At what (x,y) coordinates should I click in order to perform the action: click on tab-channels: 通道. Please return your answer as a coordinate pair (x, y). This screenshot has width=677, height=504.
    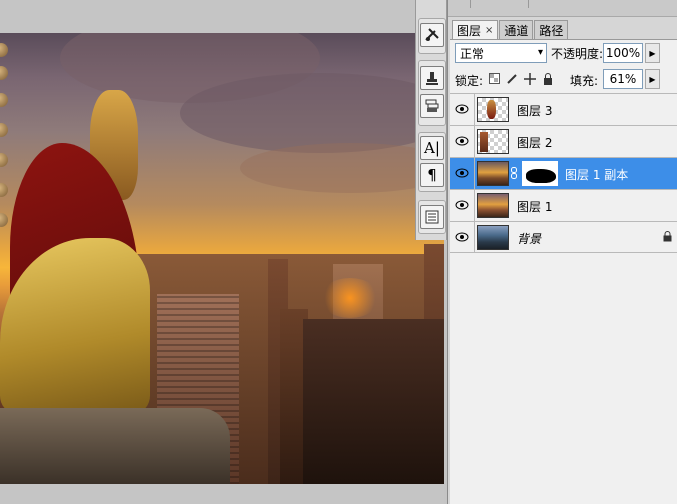
    Looking at the image, I should click on (516, 29).